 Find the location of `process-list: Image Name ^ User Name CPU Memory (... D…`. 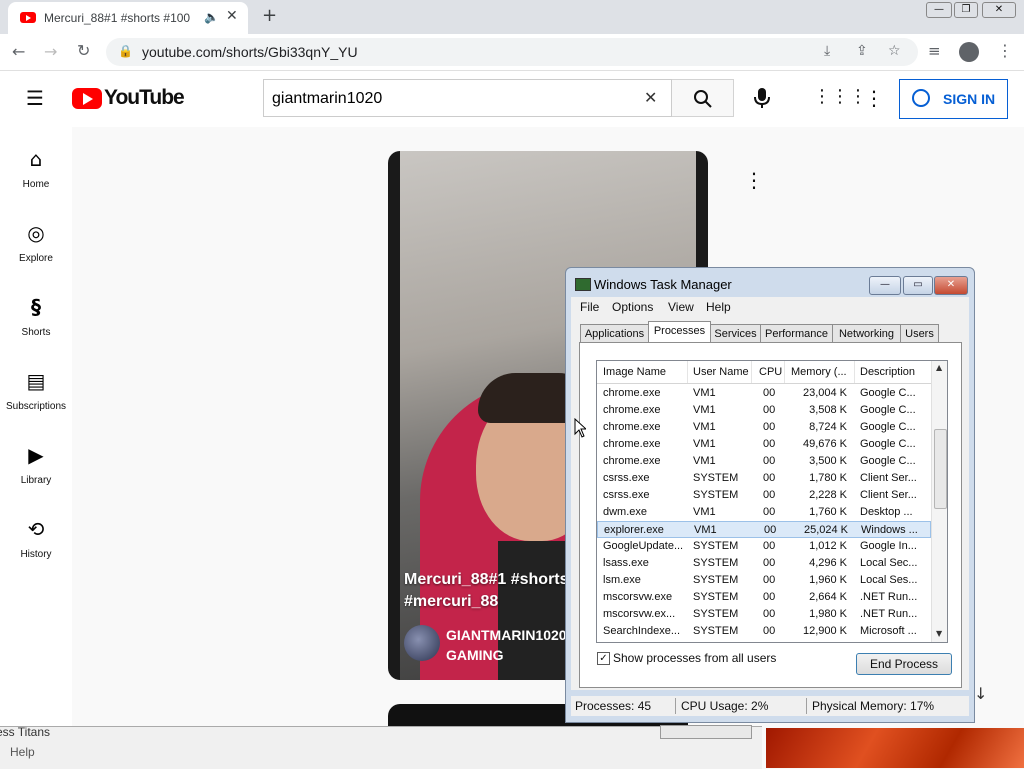

process-list: Image Name ^ User Name CPU Memory (... D… is located at coordinates (772, 501).